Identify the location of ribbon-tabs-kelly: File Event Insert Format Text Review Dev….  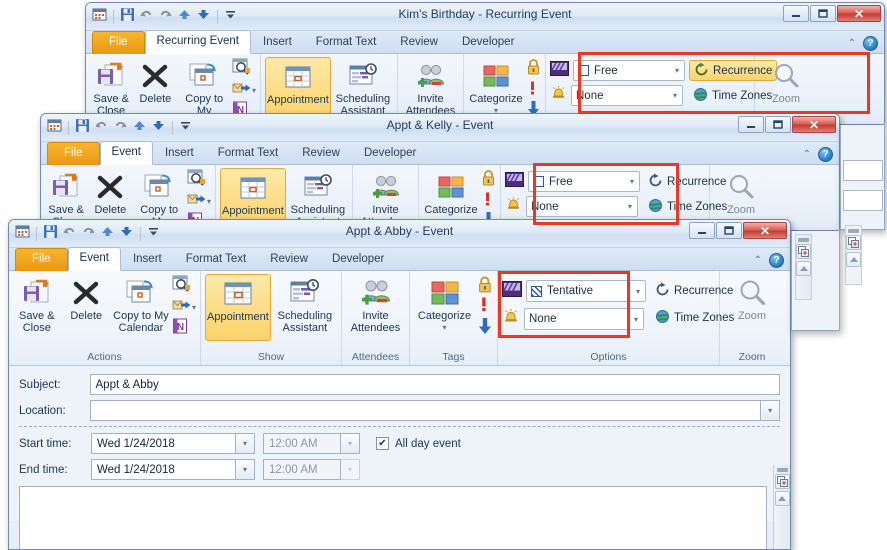
(440, 153).